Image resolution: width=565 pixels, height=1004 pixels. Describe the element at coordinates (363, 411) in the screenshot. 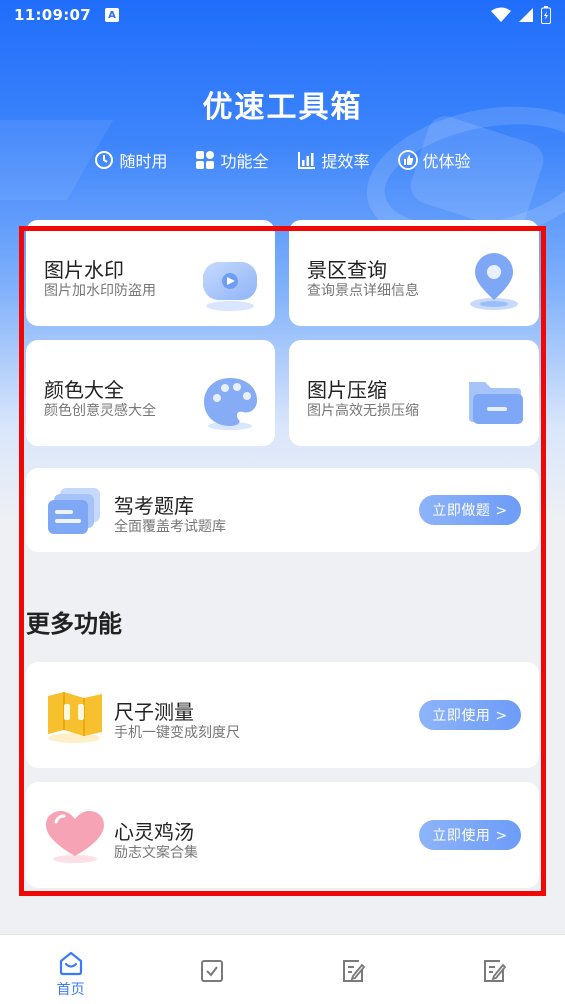

I see `card-subtitle: 图片高效无损压缩` at that location.